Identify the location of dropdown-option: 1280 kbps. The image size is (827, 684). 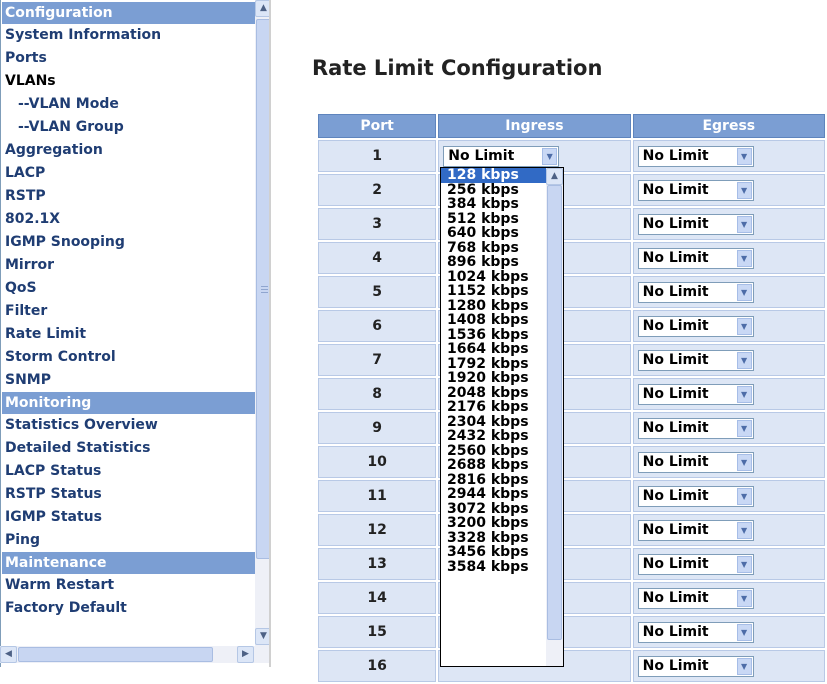
(494, 306).